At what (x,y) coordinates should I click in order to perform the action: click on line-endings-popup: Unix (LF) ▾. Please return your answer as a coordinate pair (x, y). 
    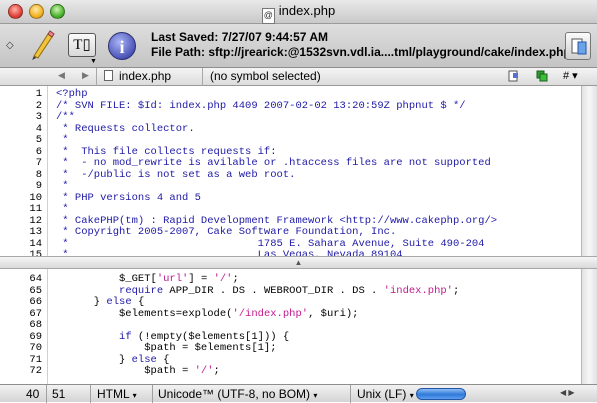
    Looking at the image, I should click on (385, 394).